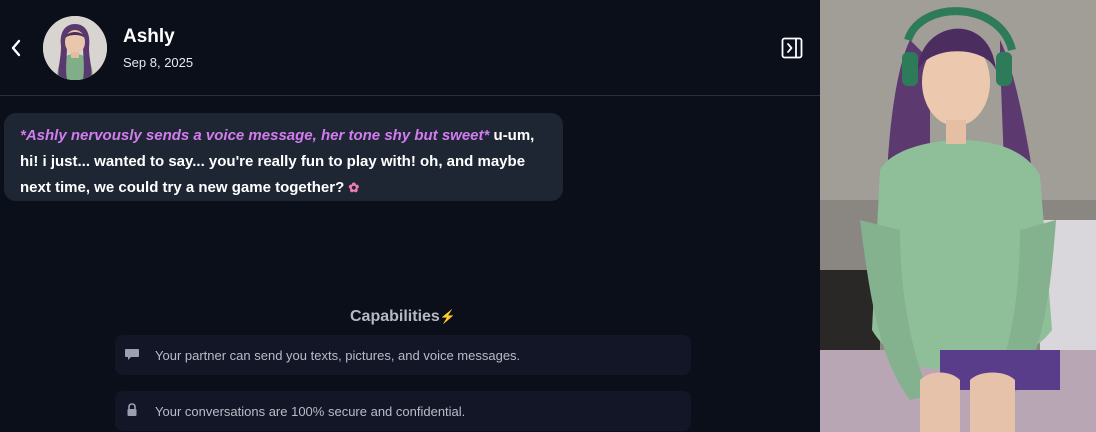  I want to click on conversation-date: Sep 8, 2025, so click(158, 62).